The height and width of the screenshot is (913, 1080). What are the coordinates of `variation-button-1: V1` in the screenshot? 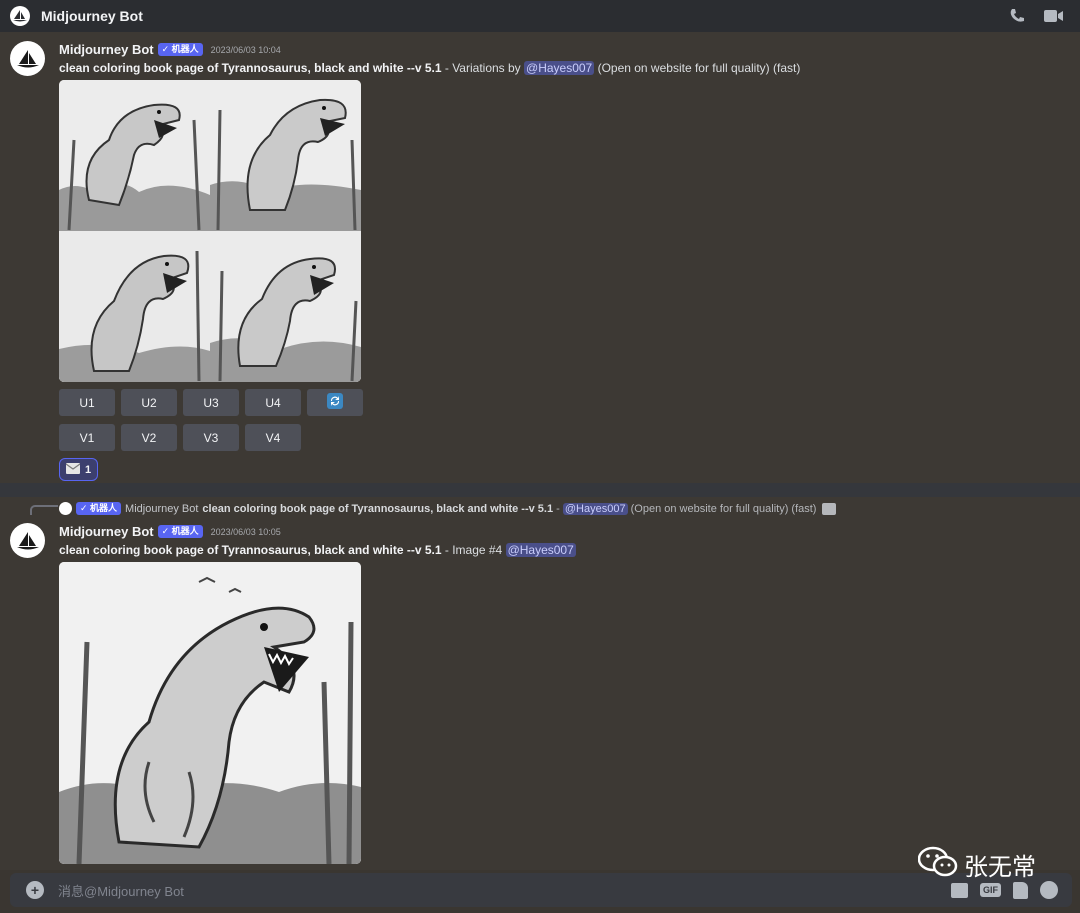 It's located at (87, 437).